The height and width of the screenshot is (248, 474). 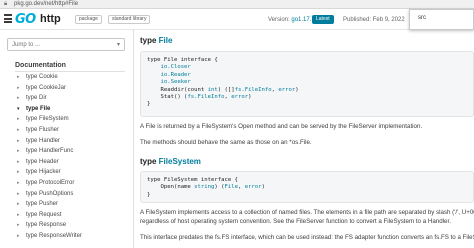 I want to click on sidebar-item-flusher: ▸ type Flusher, so click(x=66, y=130).